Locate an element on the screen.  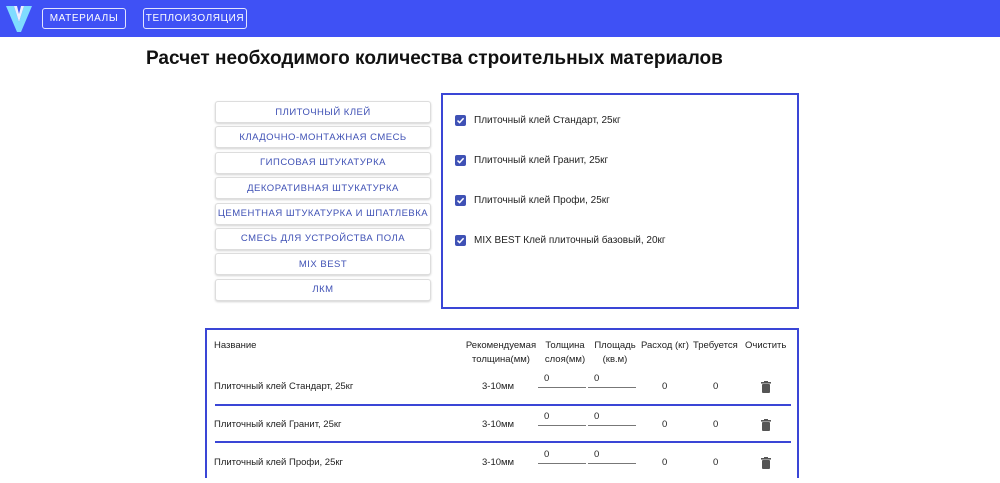
header-clear: Очистить is located at coordinates (766, 345).